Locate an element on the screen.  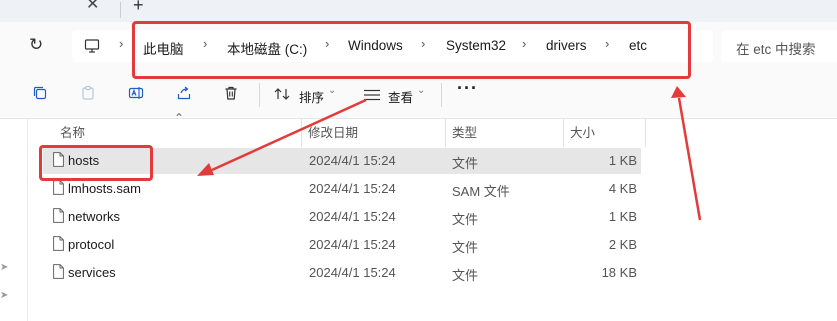
rename-icon is located at coordinates (136, 93).